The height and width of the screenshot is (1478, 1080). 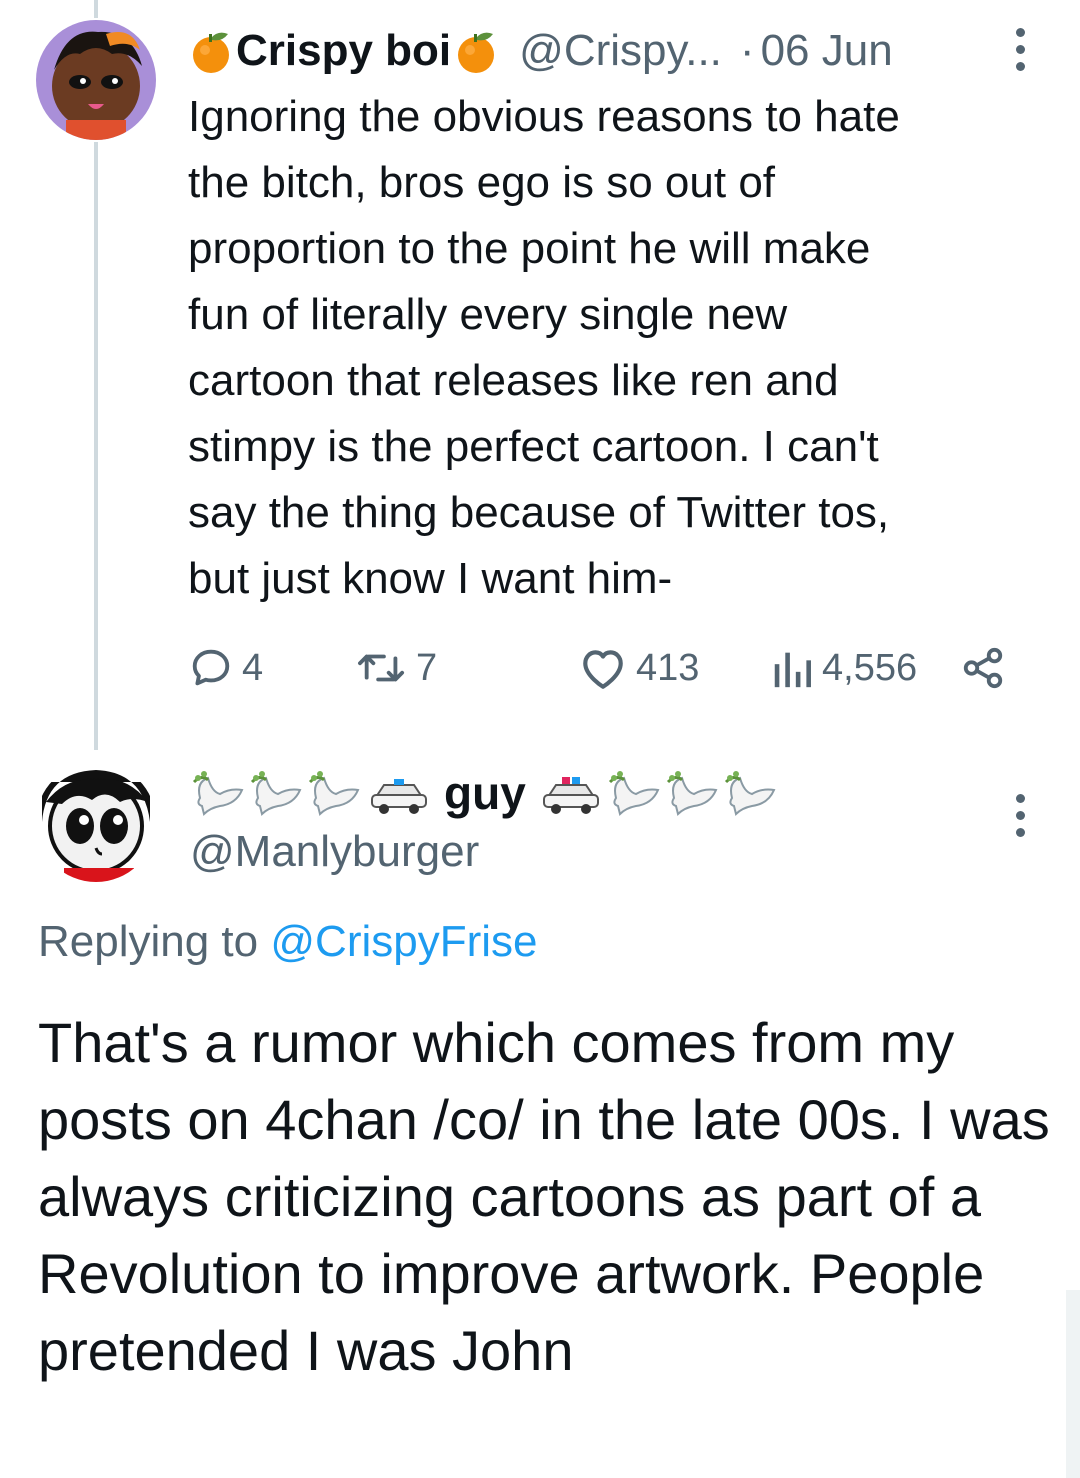 I want to click on retweet-button: 7, so click(x=396, y=668).